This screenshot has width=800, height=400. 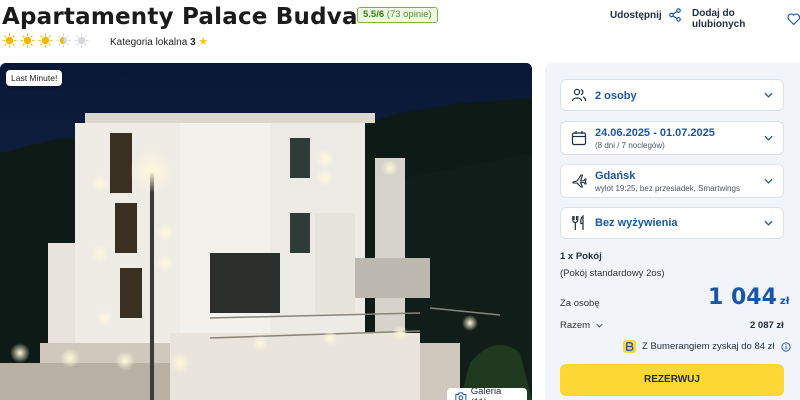 I want to click on sun-rating, so click(x=45, y=40).